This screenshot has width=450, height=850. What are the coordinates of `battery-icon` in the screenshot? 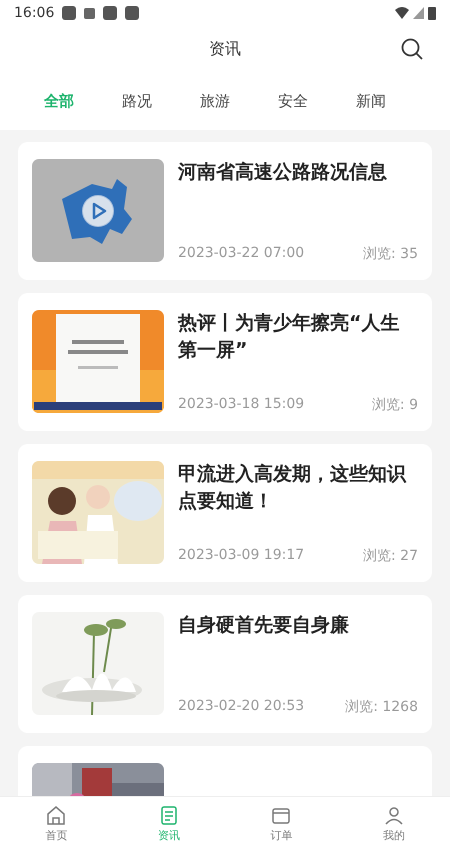 It's located at (432, 13).